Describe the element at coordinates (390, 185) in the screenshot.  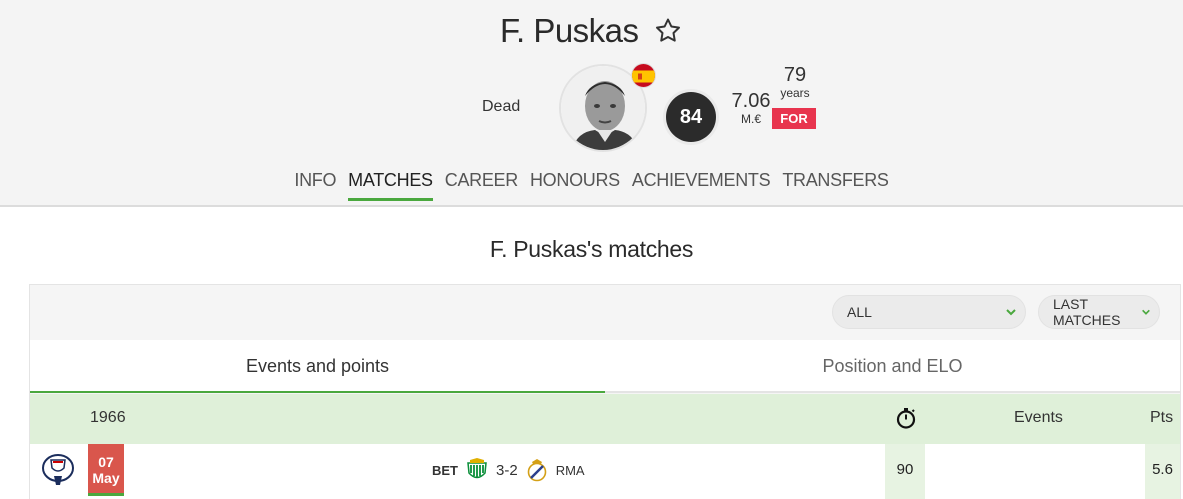
I see `tab-matches: MATCHES` at that location.